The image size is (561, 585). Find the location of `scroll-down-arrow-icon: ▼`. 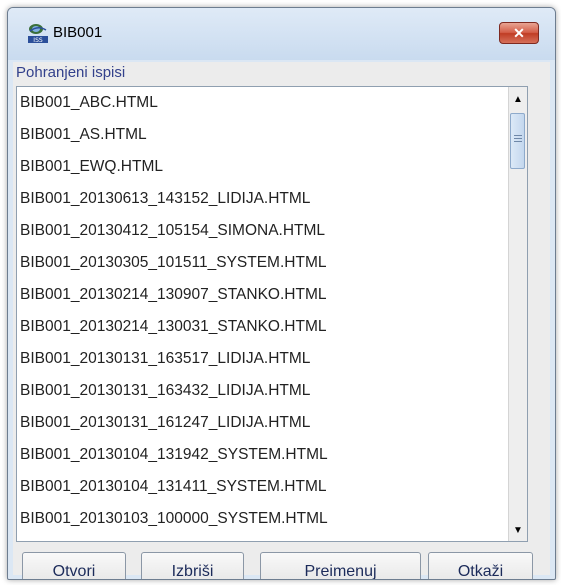

scroll-down-arrow-icon: ▼ is located at coordinates (518, 530).